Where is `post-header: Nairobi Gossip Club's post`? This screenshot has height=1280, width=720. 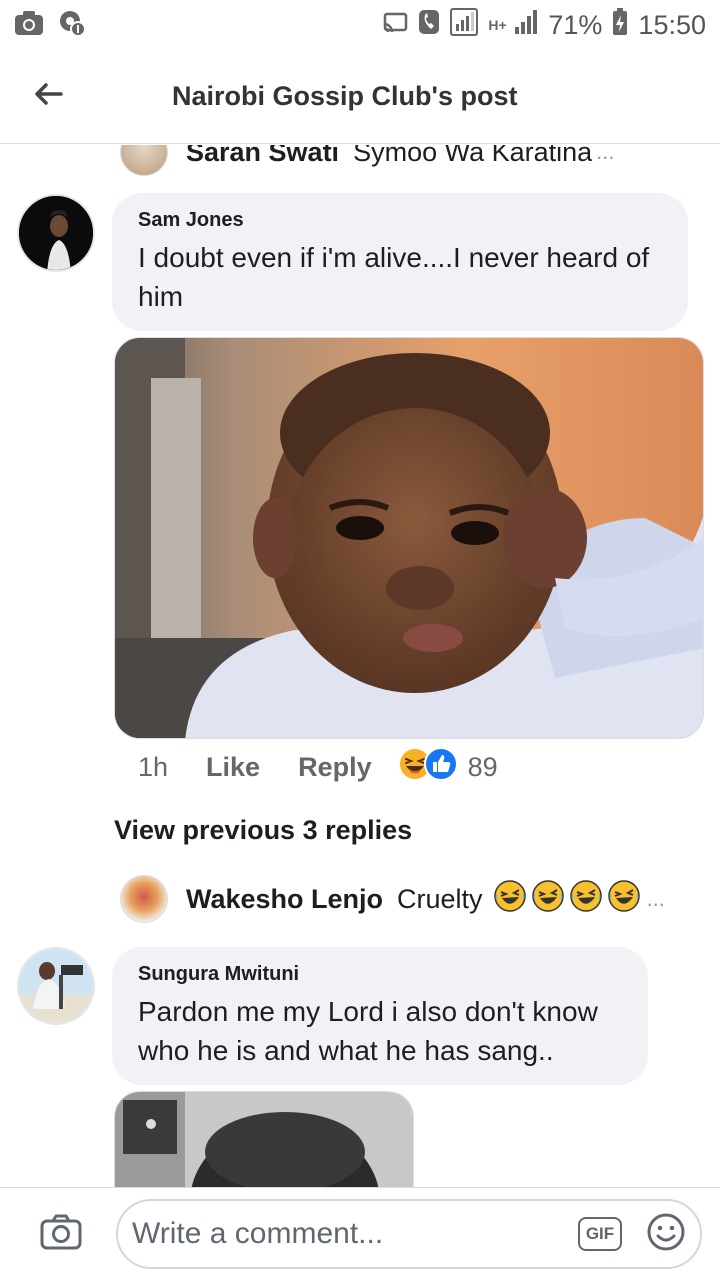 post-header: Nairobi Gossip Club's post is located at coordinates (360, 97).